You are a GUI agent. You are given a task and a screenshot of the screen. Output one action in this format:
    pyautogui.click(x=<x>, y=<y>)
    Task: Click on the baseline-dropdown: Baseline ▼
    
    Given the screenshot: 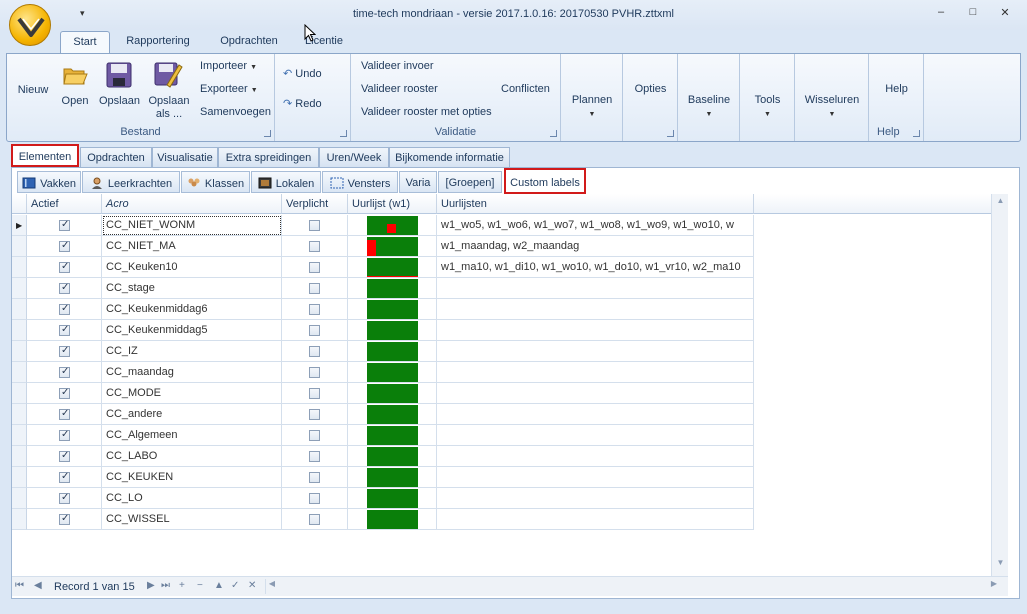 What is the action you would take?
    pyautogui.click(x=709, y=107)
    